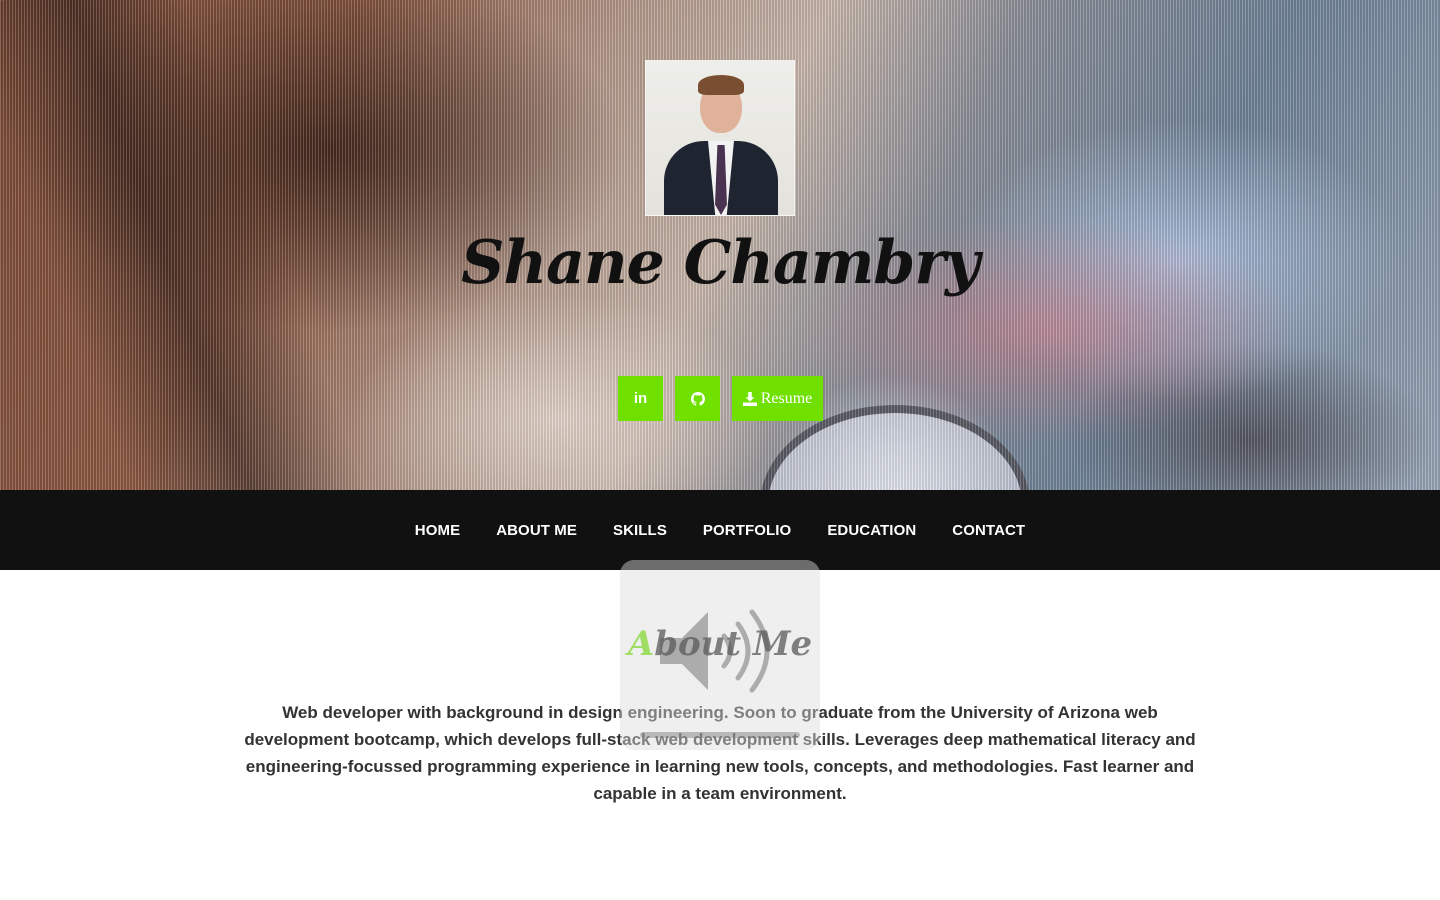 The width and height of the screenshot is (1440, 900). I want to click on hero-name: Shane Chambry, so click(720, 263).